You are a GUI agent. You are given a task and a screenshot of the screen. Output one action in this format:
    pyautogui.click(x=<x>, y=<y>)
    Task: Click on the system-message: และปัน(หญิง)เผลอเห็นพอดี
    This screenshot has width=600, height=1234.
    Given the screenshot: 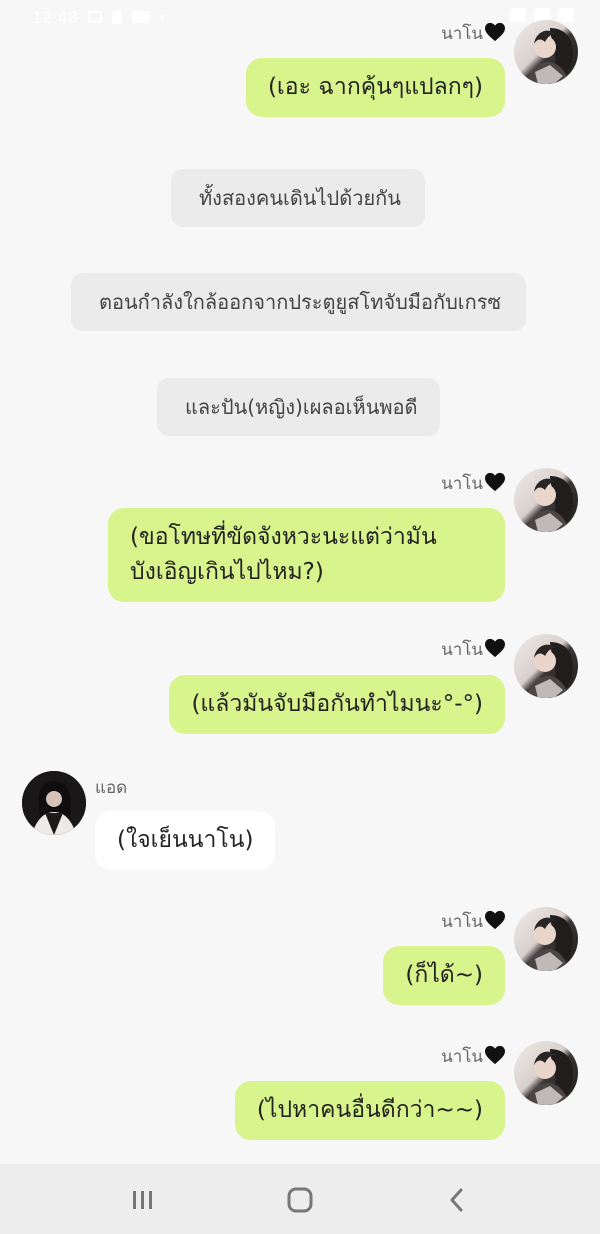 What is the action you would take?
    pyautogui.click(x=298, y=407)
    